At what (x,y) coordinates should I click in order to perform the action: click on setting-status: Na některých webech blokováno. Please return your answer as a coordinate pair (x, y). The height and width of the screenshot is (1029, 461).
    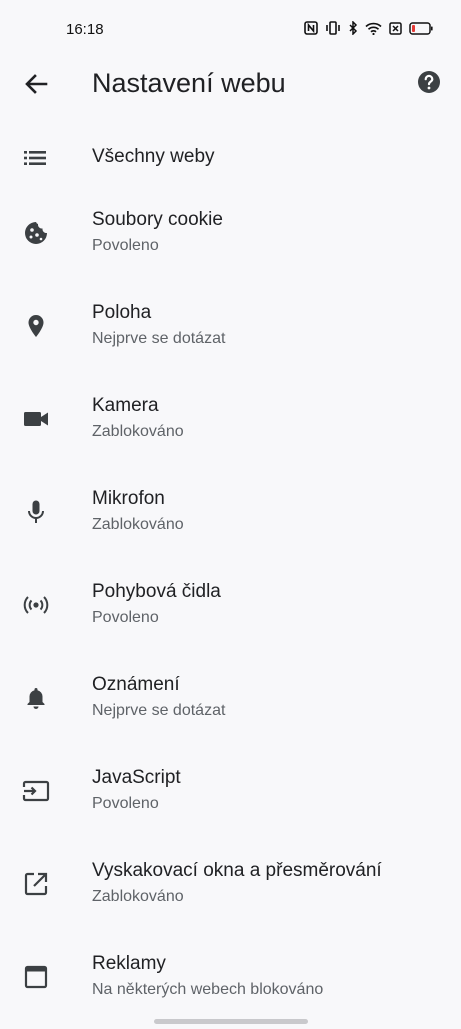
    Looking at the image, I should click on (208, 989).